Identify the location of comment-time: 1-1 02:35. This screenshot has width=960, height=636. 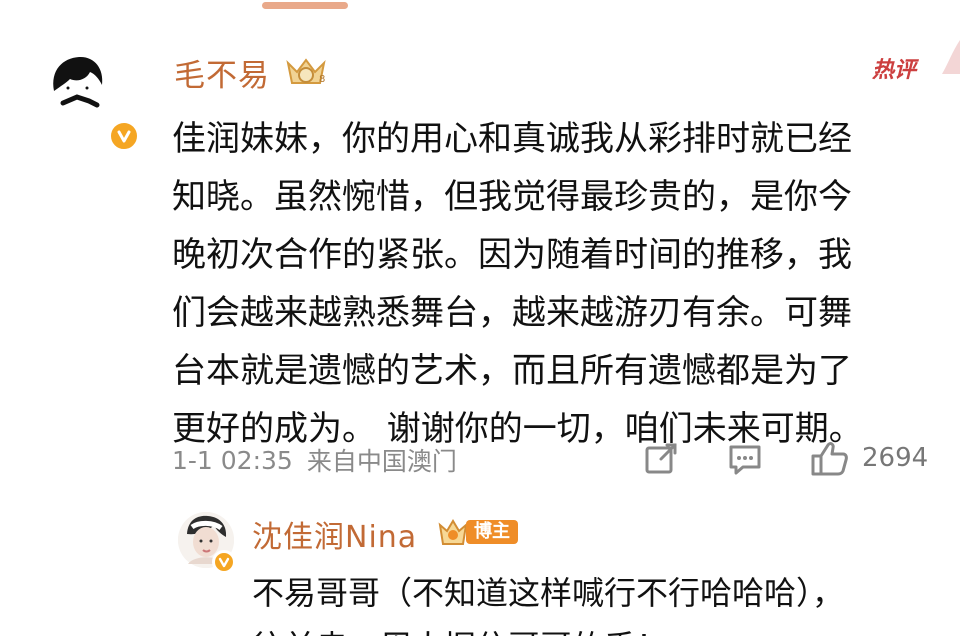
(232, 460).